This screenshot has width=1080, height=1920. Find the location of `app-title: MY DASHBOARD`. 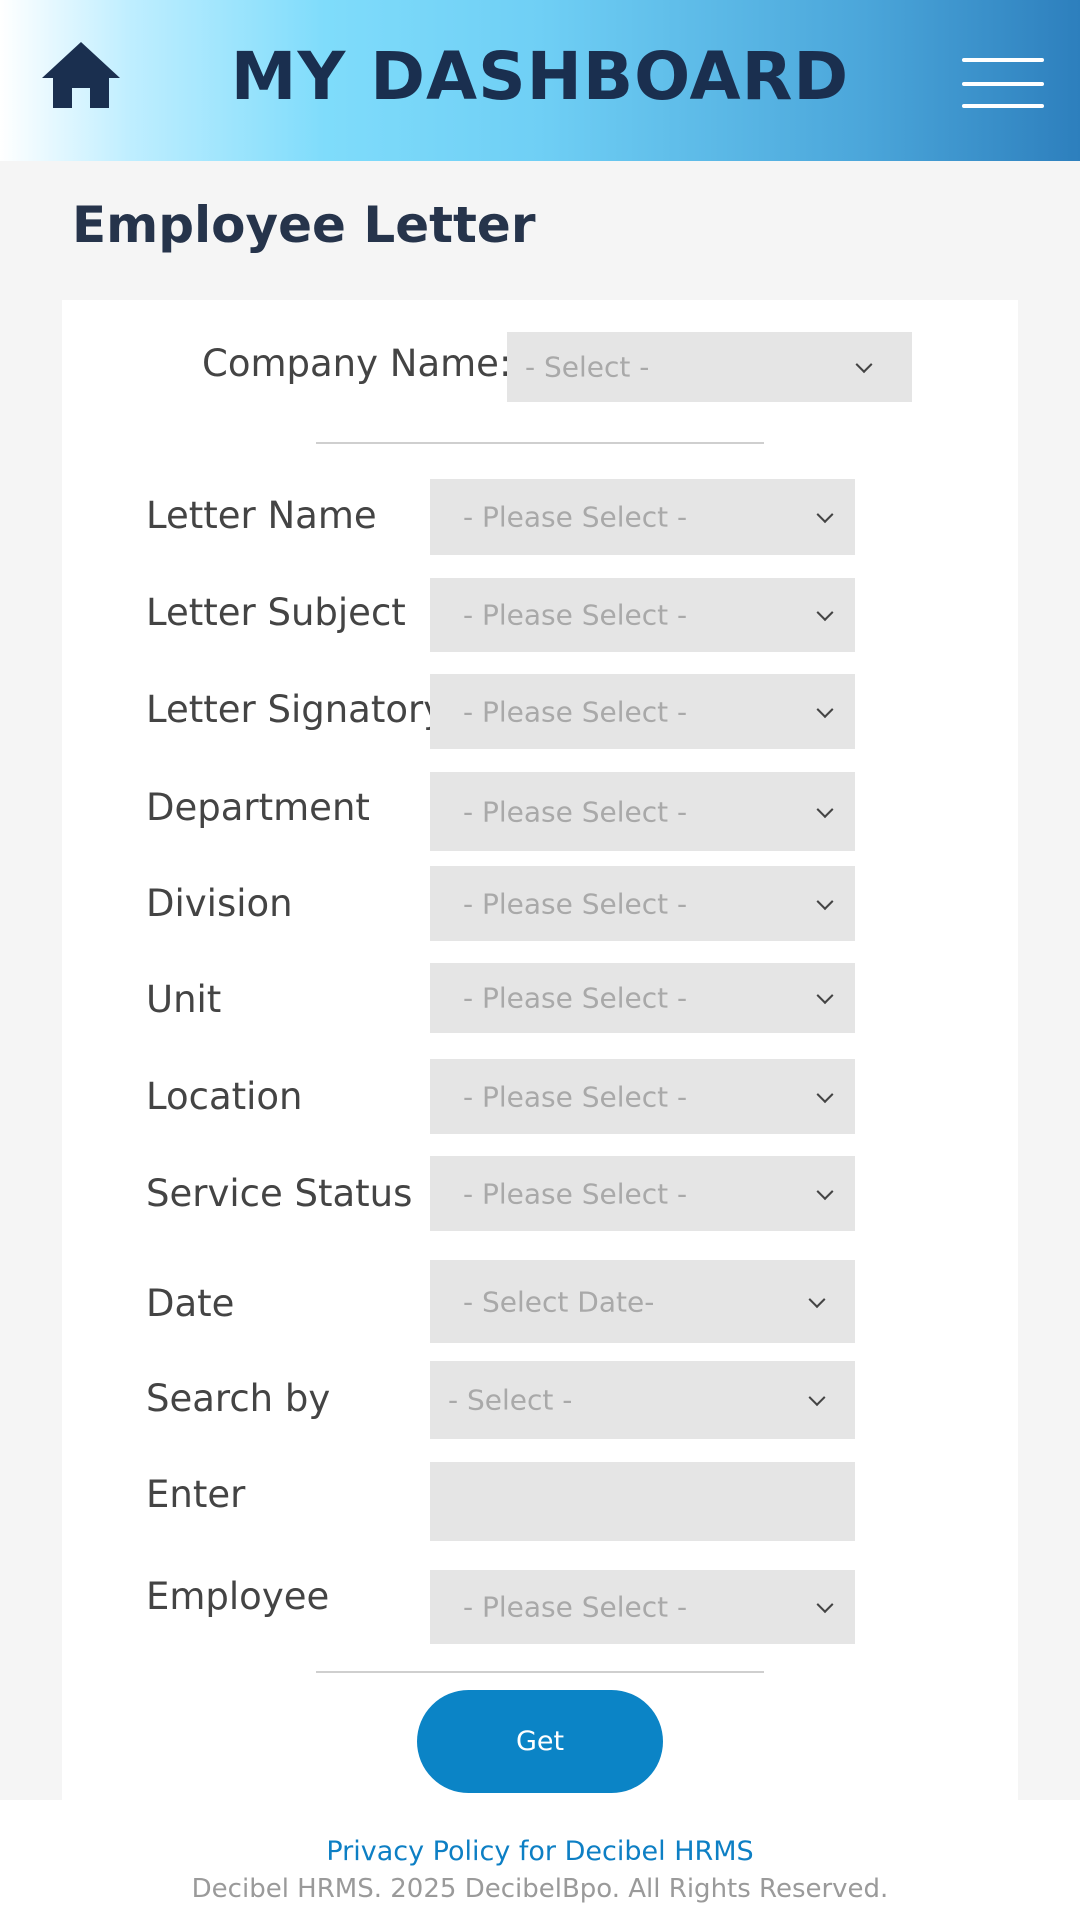

app-title: MY DASHBOARD is located at coordinates (540, 76).